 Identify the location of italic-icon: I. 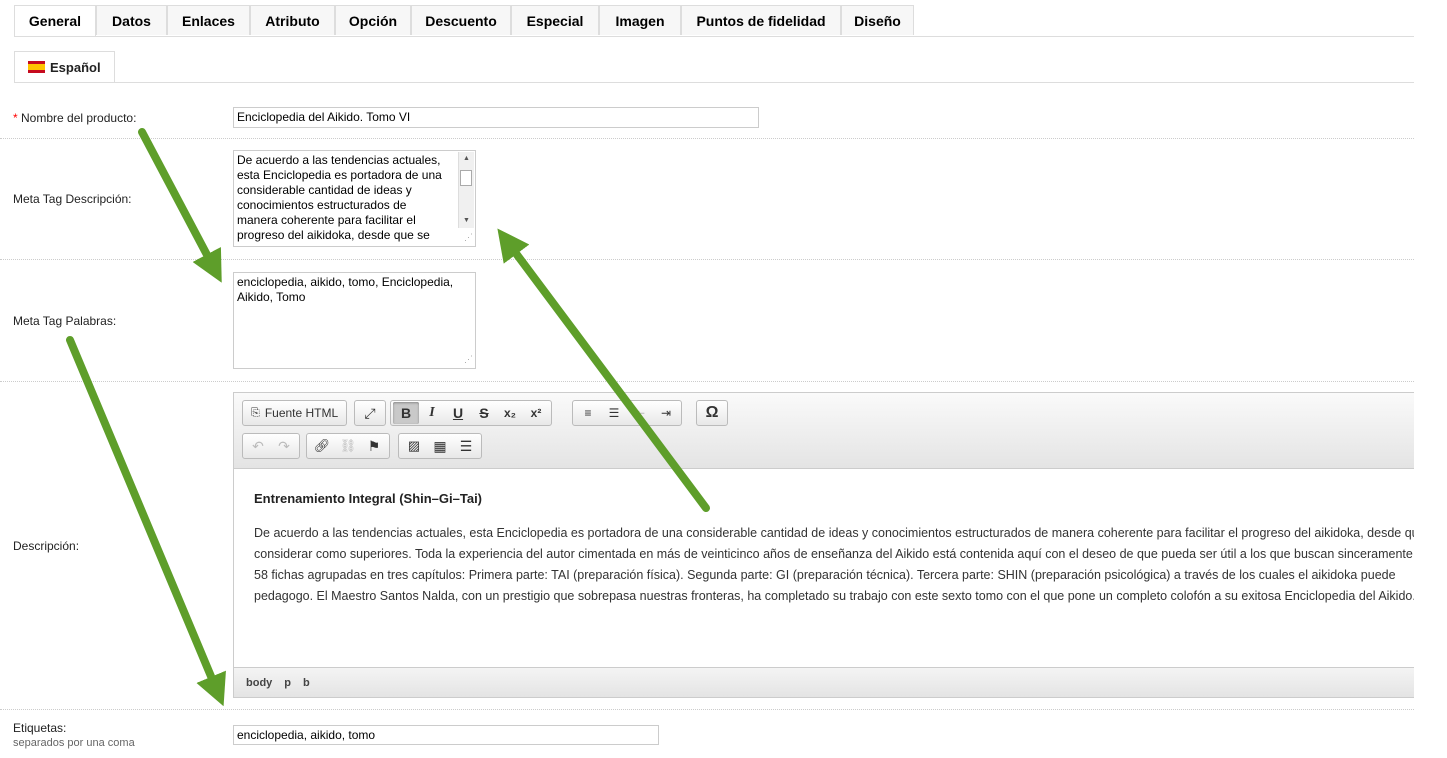
(432, 413).